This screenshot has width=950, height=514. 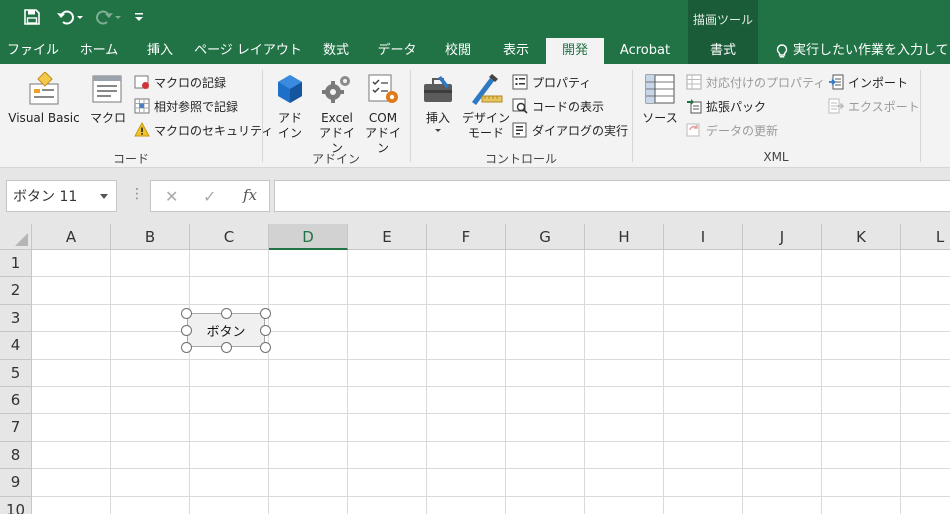 I want to click on record-macro-button: マクロの記録, so click(x=180, y=82).